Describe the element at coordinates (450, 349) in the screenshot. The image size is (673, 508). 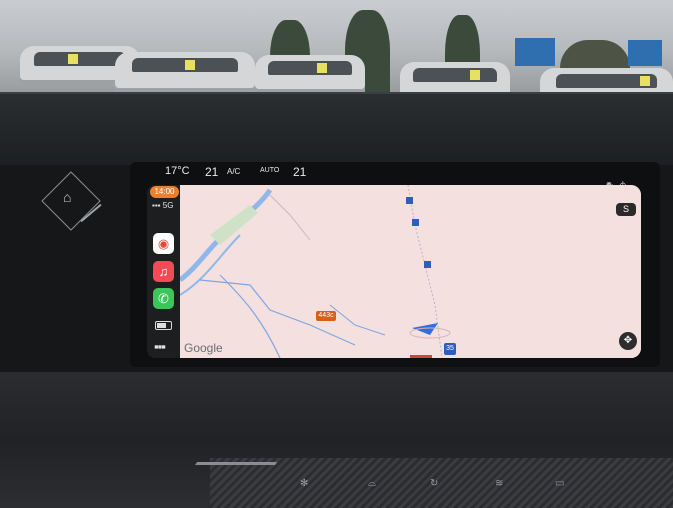
I see `road-label: 35` at that location.